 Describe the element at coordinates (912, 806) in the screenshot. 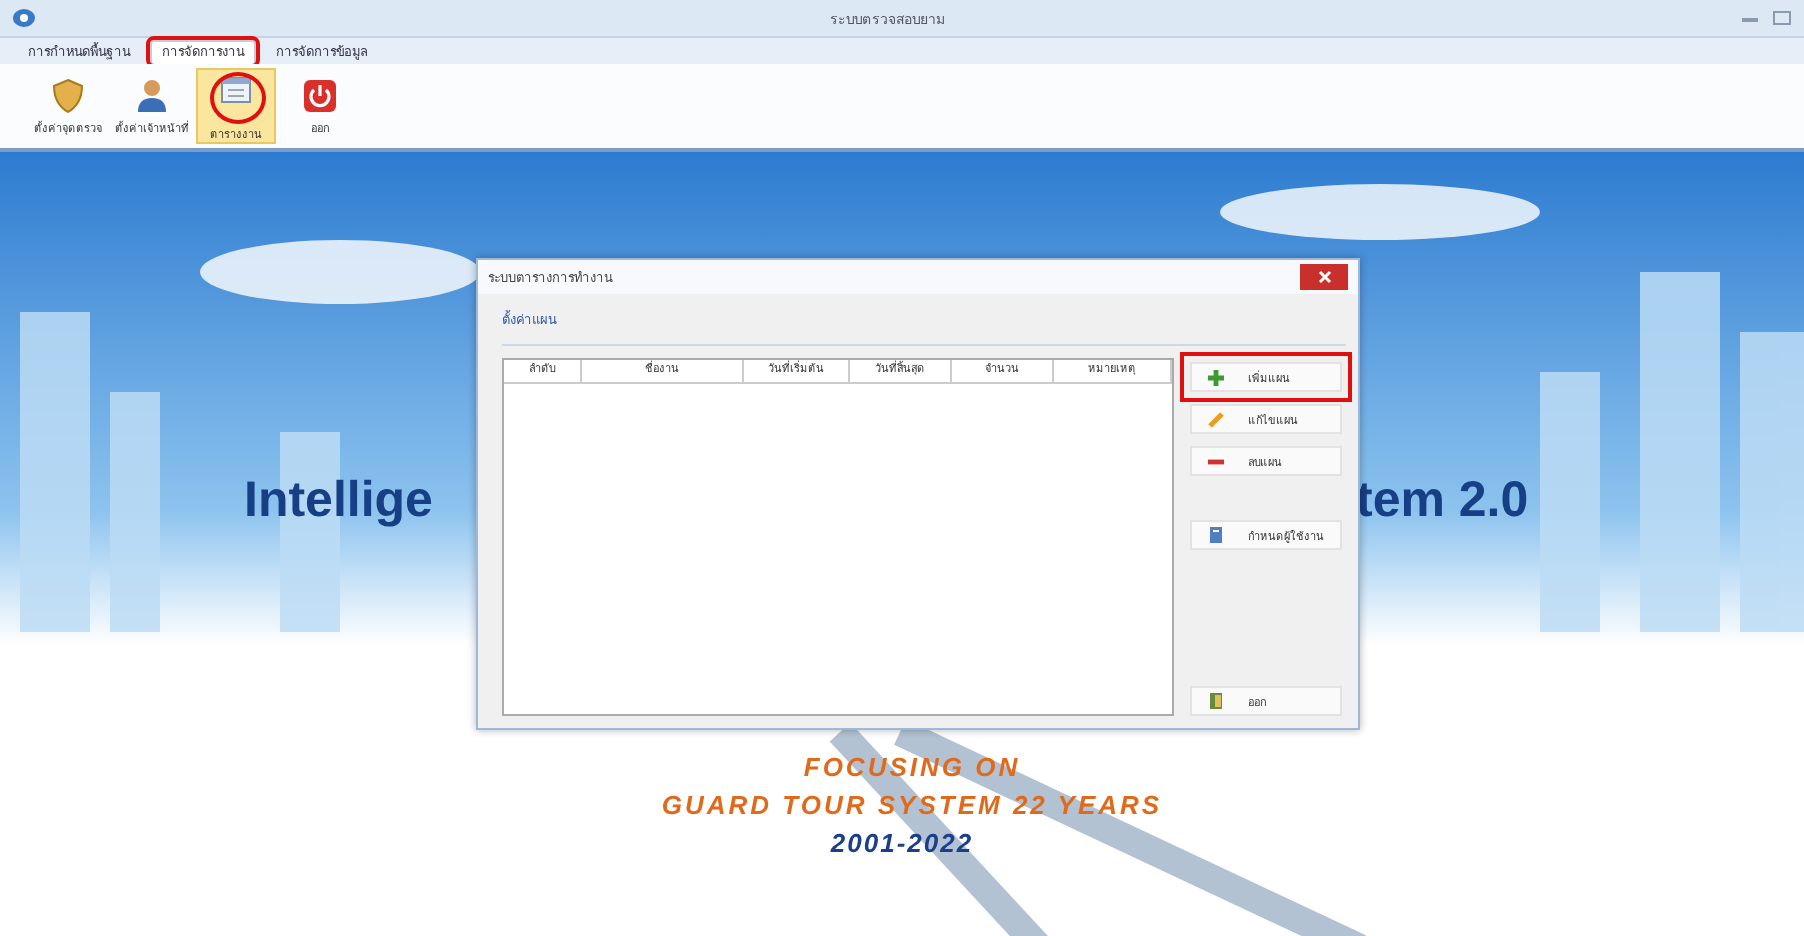

I see `tagline-text: GUARD TOUR SYSTEM 22 YEARS` at that location.